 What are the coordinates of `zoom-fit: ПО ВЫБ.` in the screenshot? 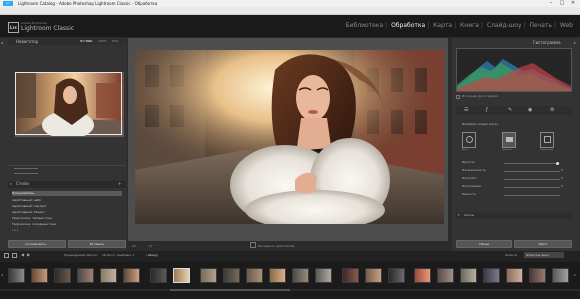 It's located at (86, 41).